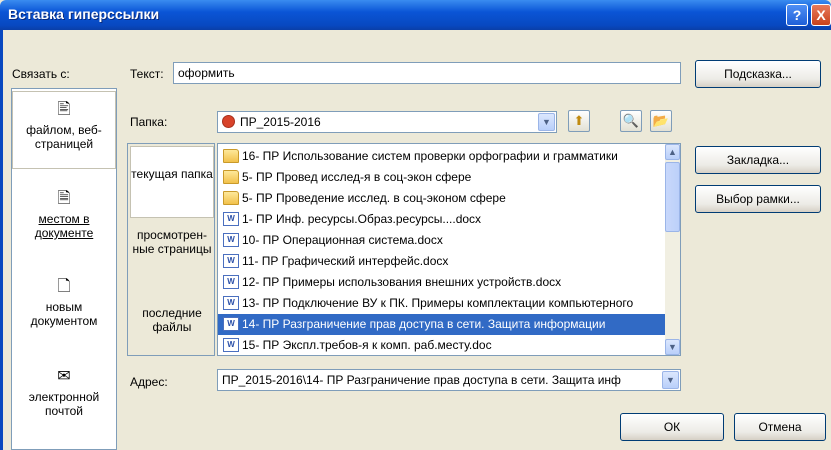 This screenshot has height=450, width=831. Describe the element at coordinates (672, 197) in the screenshot. I see `scroll-thumb` at that location.